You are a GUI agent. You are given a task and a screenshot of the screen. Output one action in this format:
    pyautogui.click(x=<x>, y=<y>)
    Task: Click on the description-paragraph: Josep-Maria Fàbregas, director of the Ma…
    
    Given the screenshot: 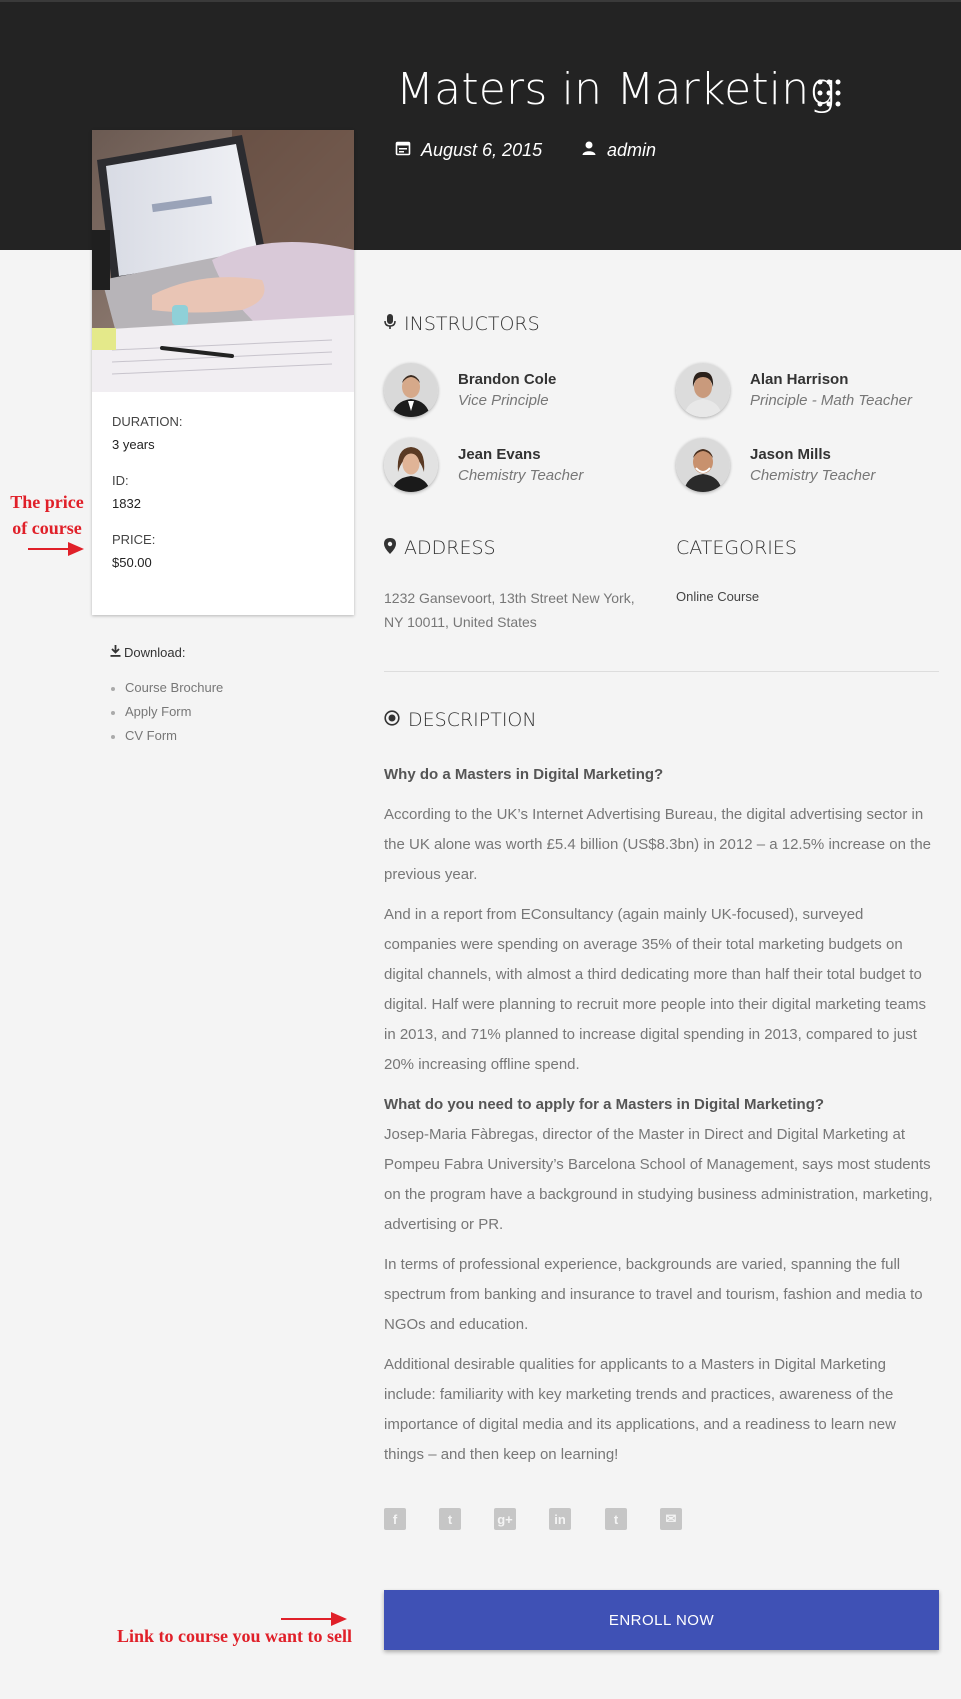 What is the action you would take?
    pyautogui.click(x=658, y=1179)
    